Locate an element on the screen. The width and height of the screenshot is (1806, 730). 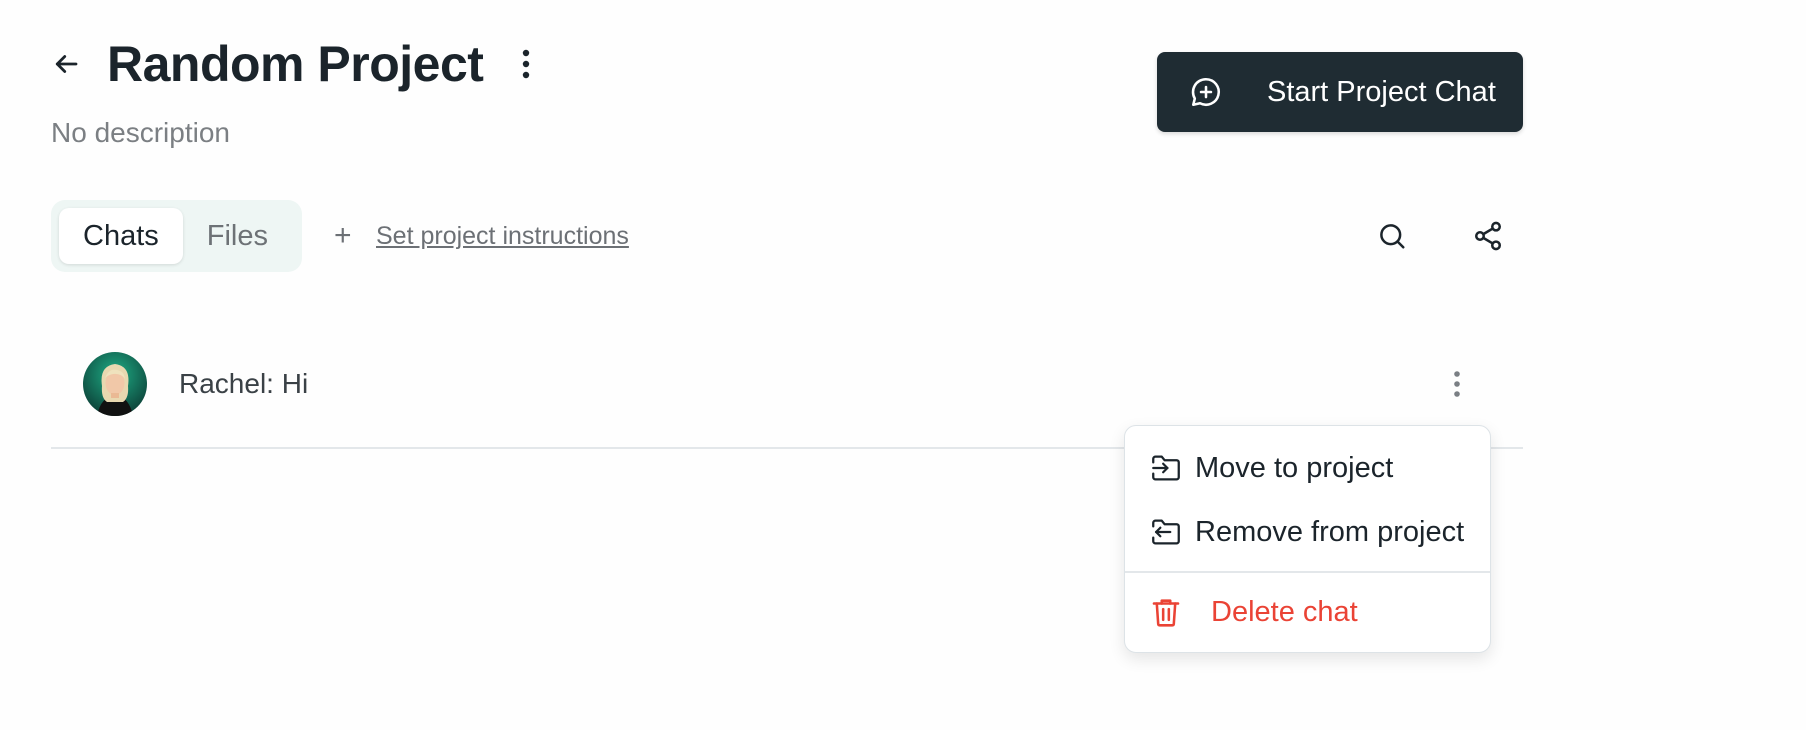
plus-icon: + is located at coordinates (343, 235).